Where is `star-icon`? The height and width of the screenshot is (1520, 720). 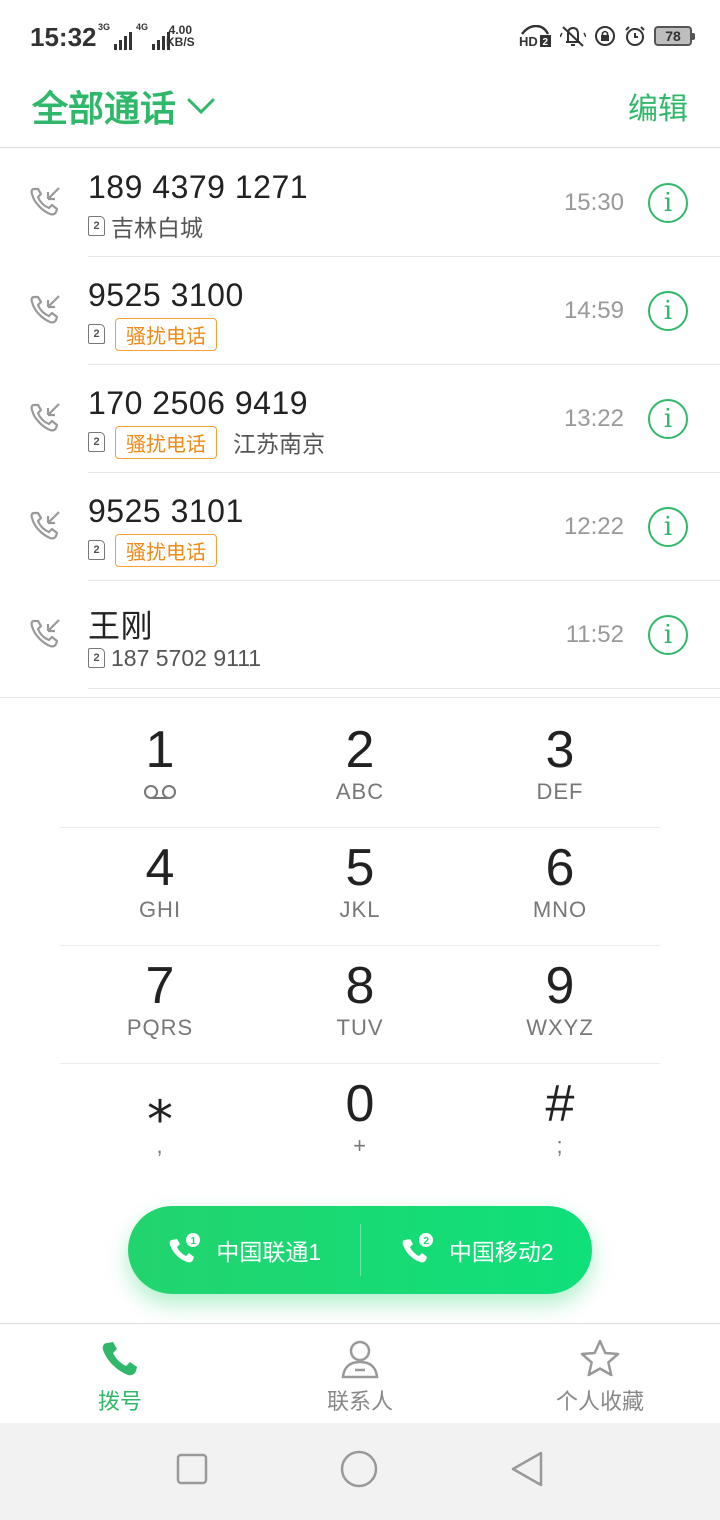
star-icon is located at coordinates (600, 1358).